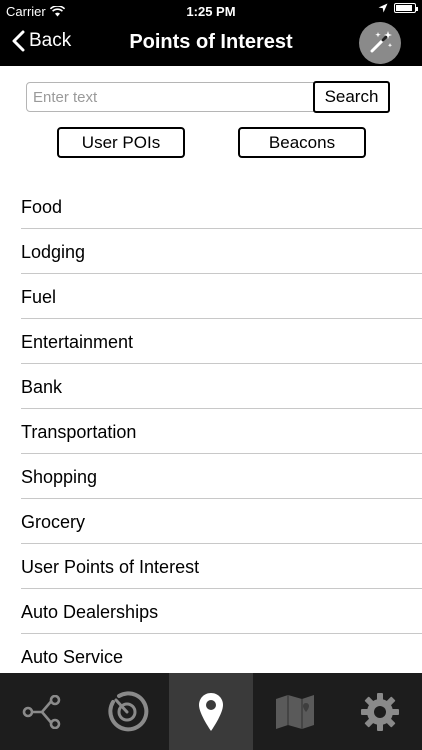  What do you see at coordinates (42, 207) in the screenshot?
I see `list-item-label: Food` at bounding box center [42, 207].